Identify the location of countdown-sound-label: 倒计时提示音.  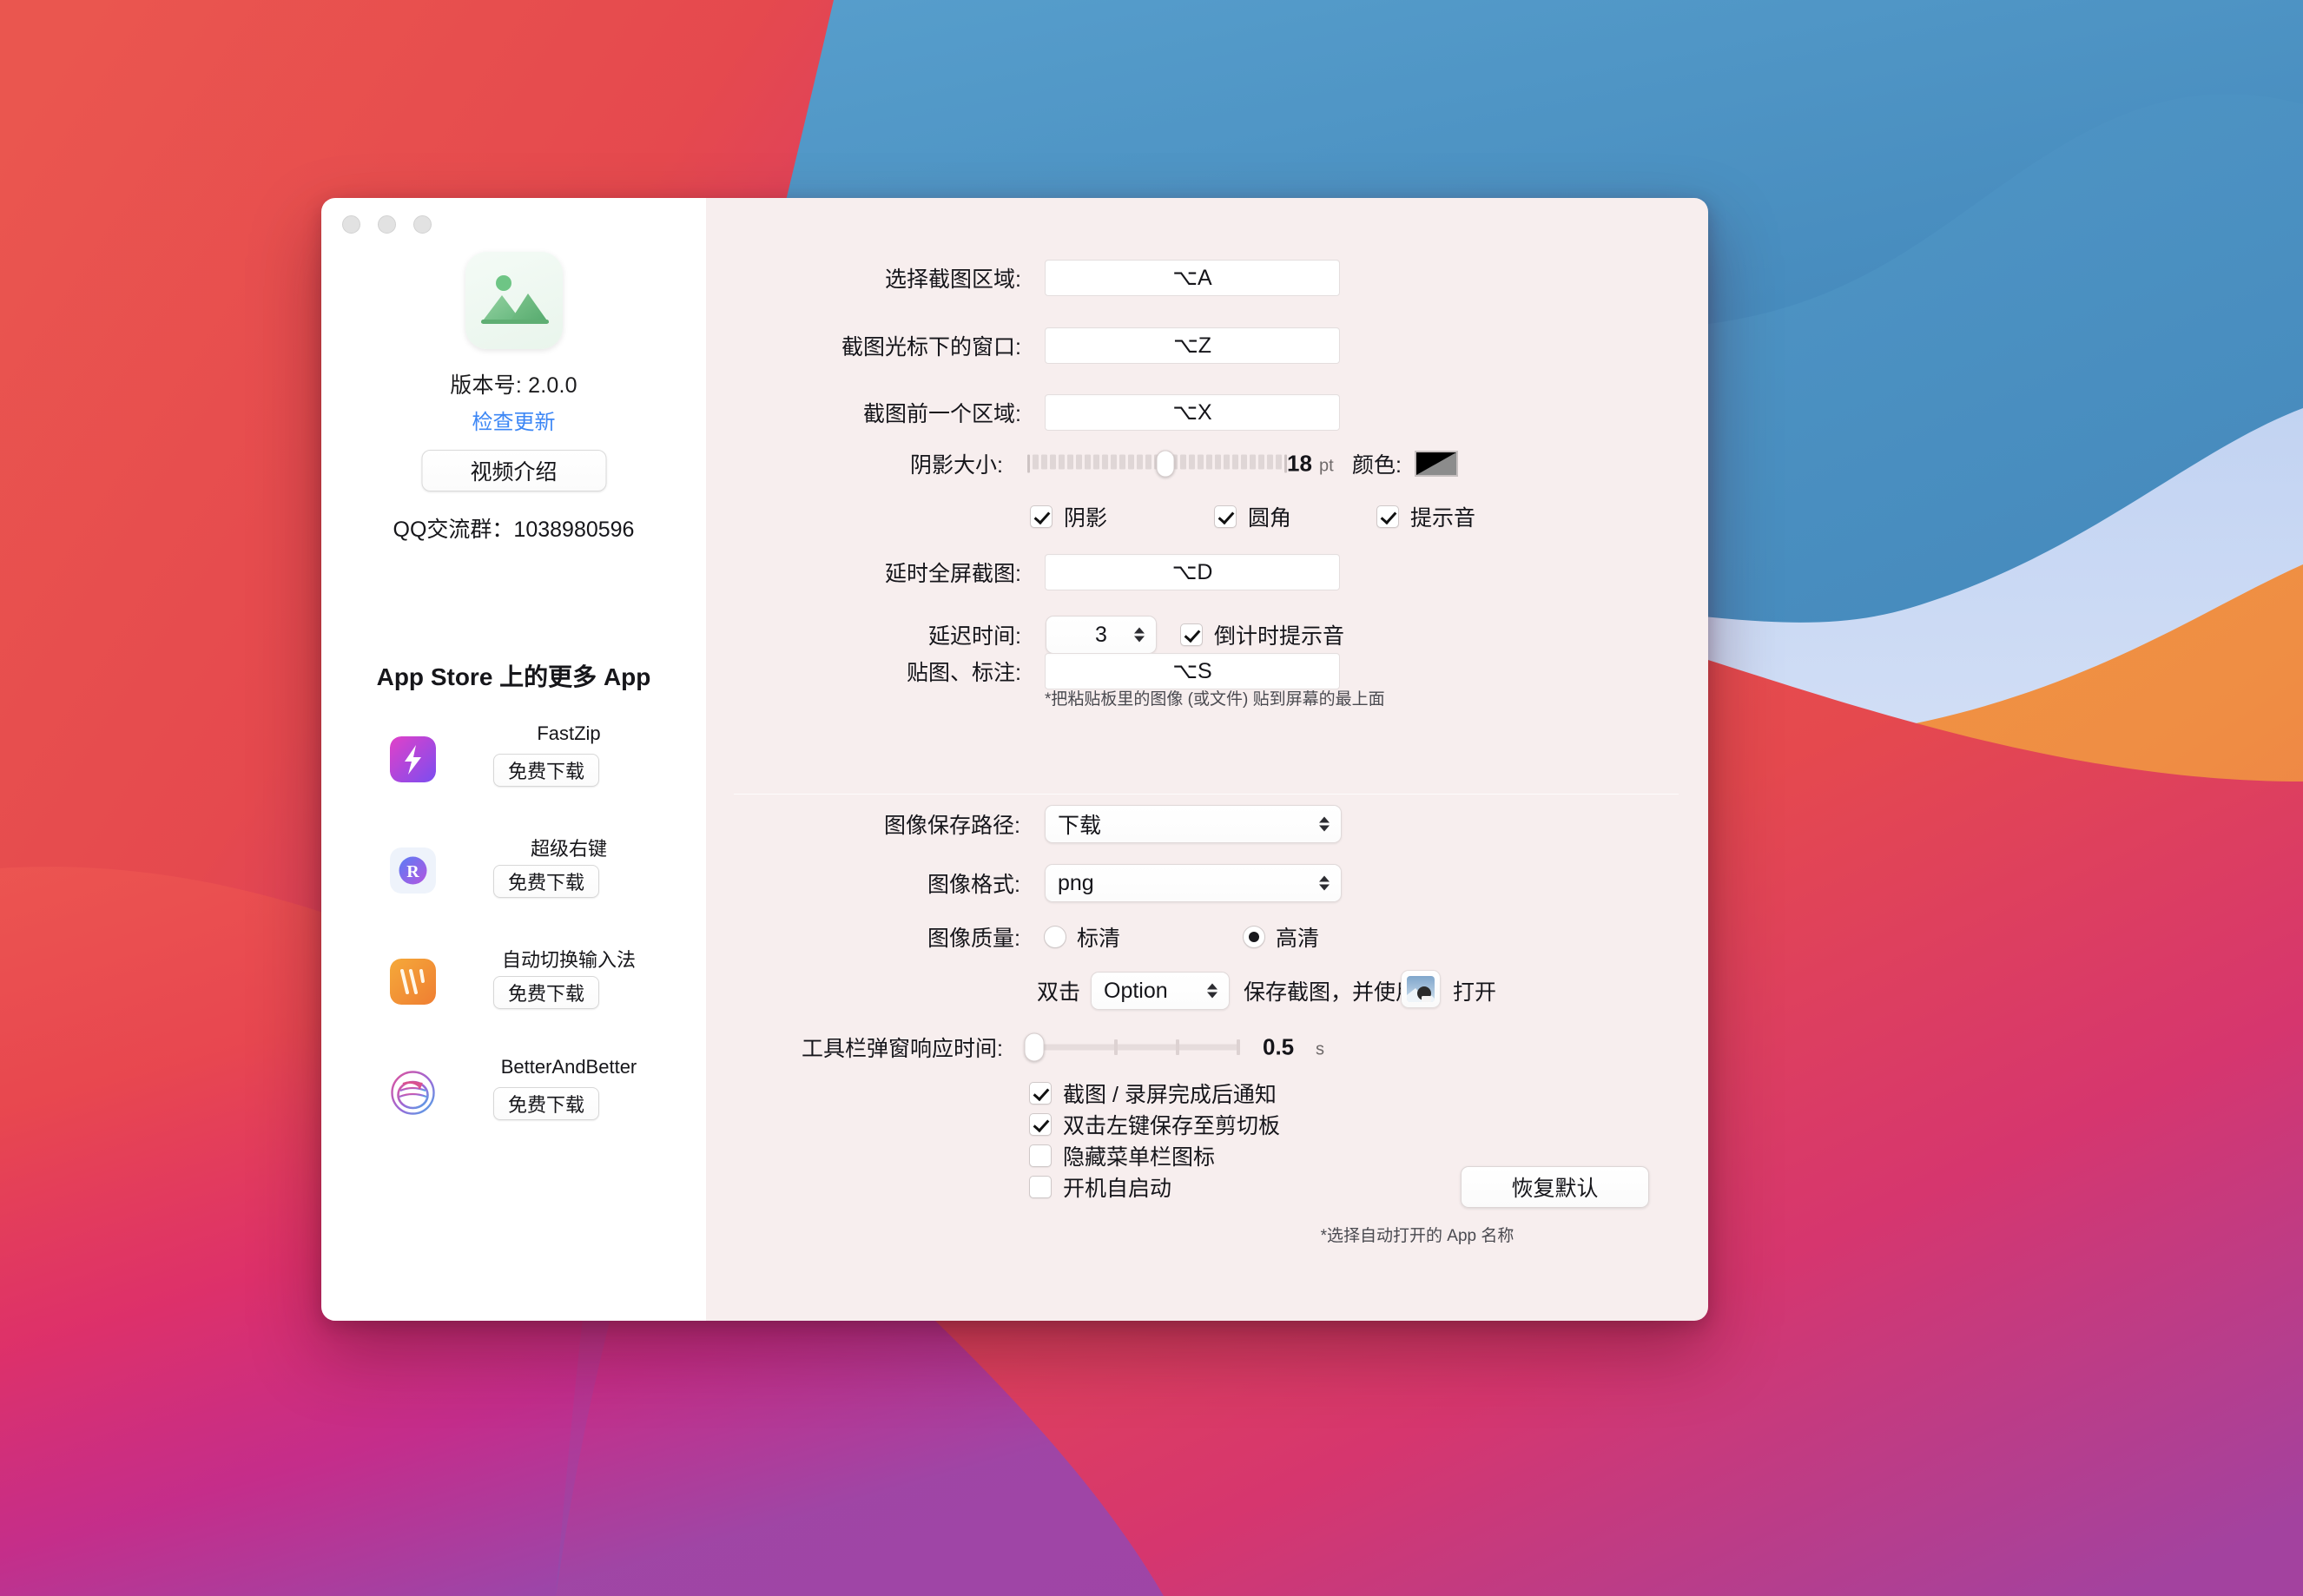
(1279, 636).